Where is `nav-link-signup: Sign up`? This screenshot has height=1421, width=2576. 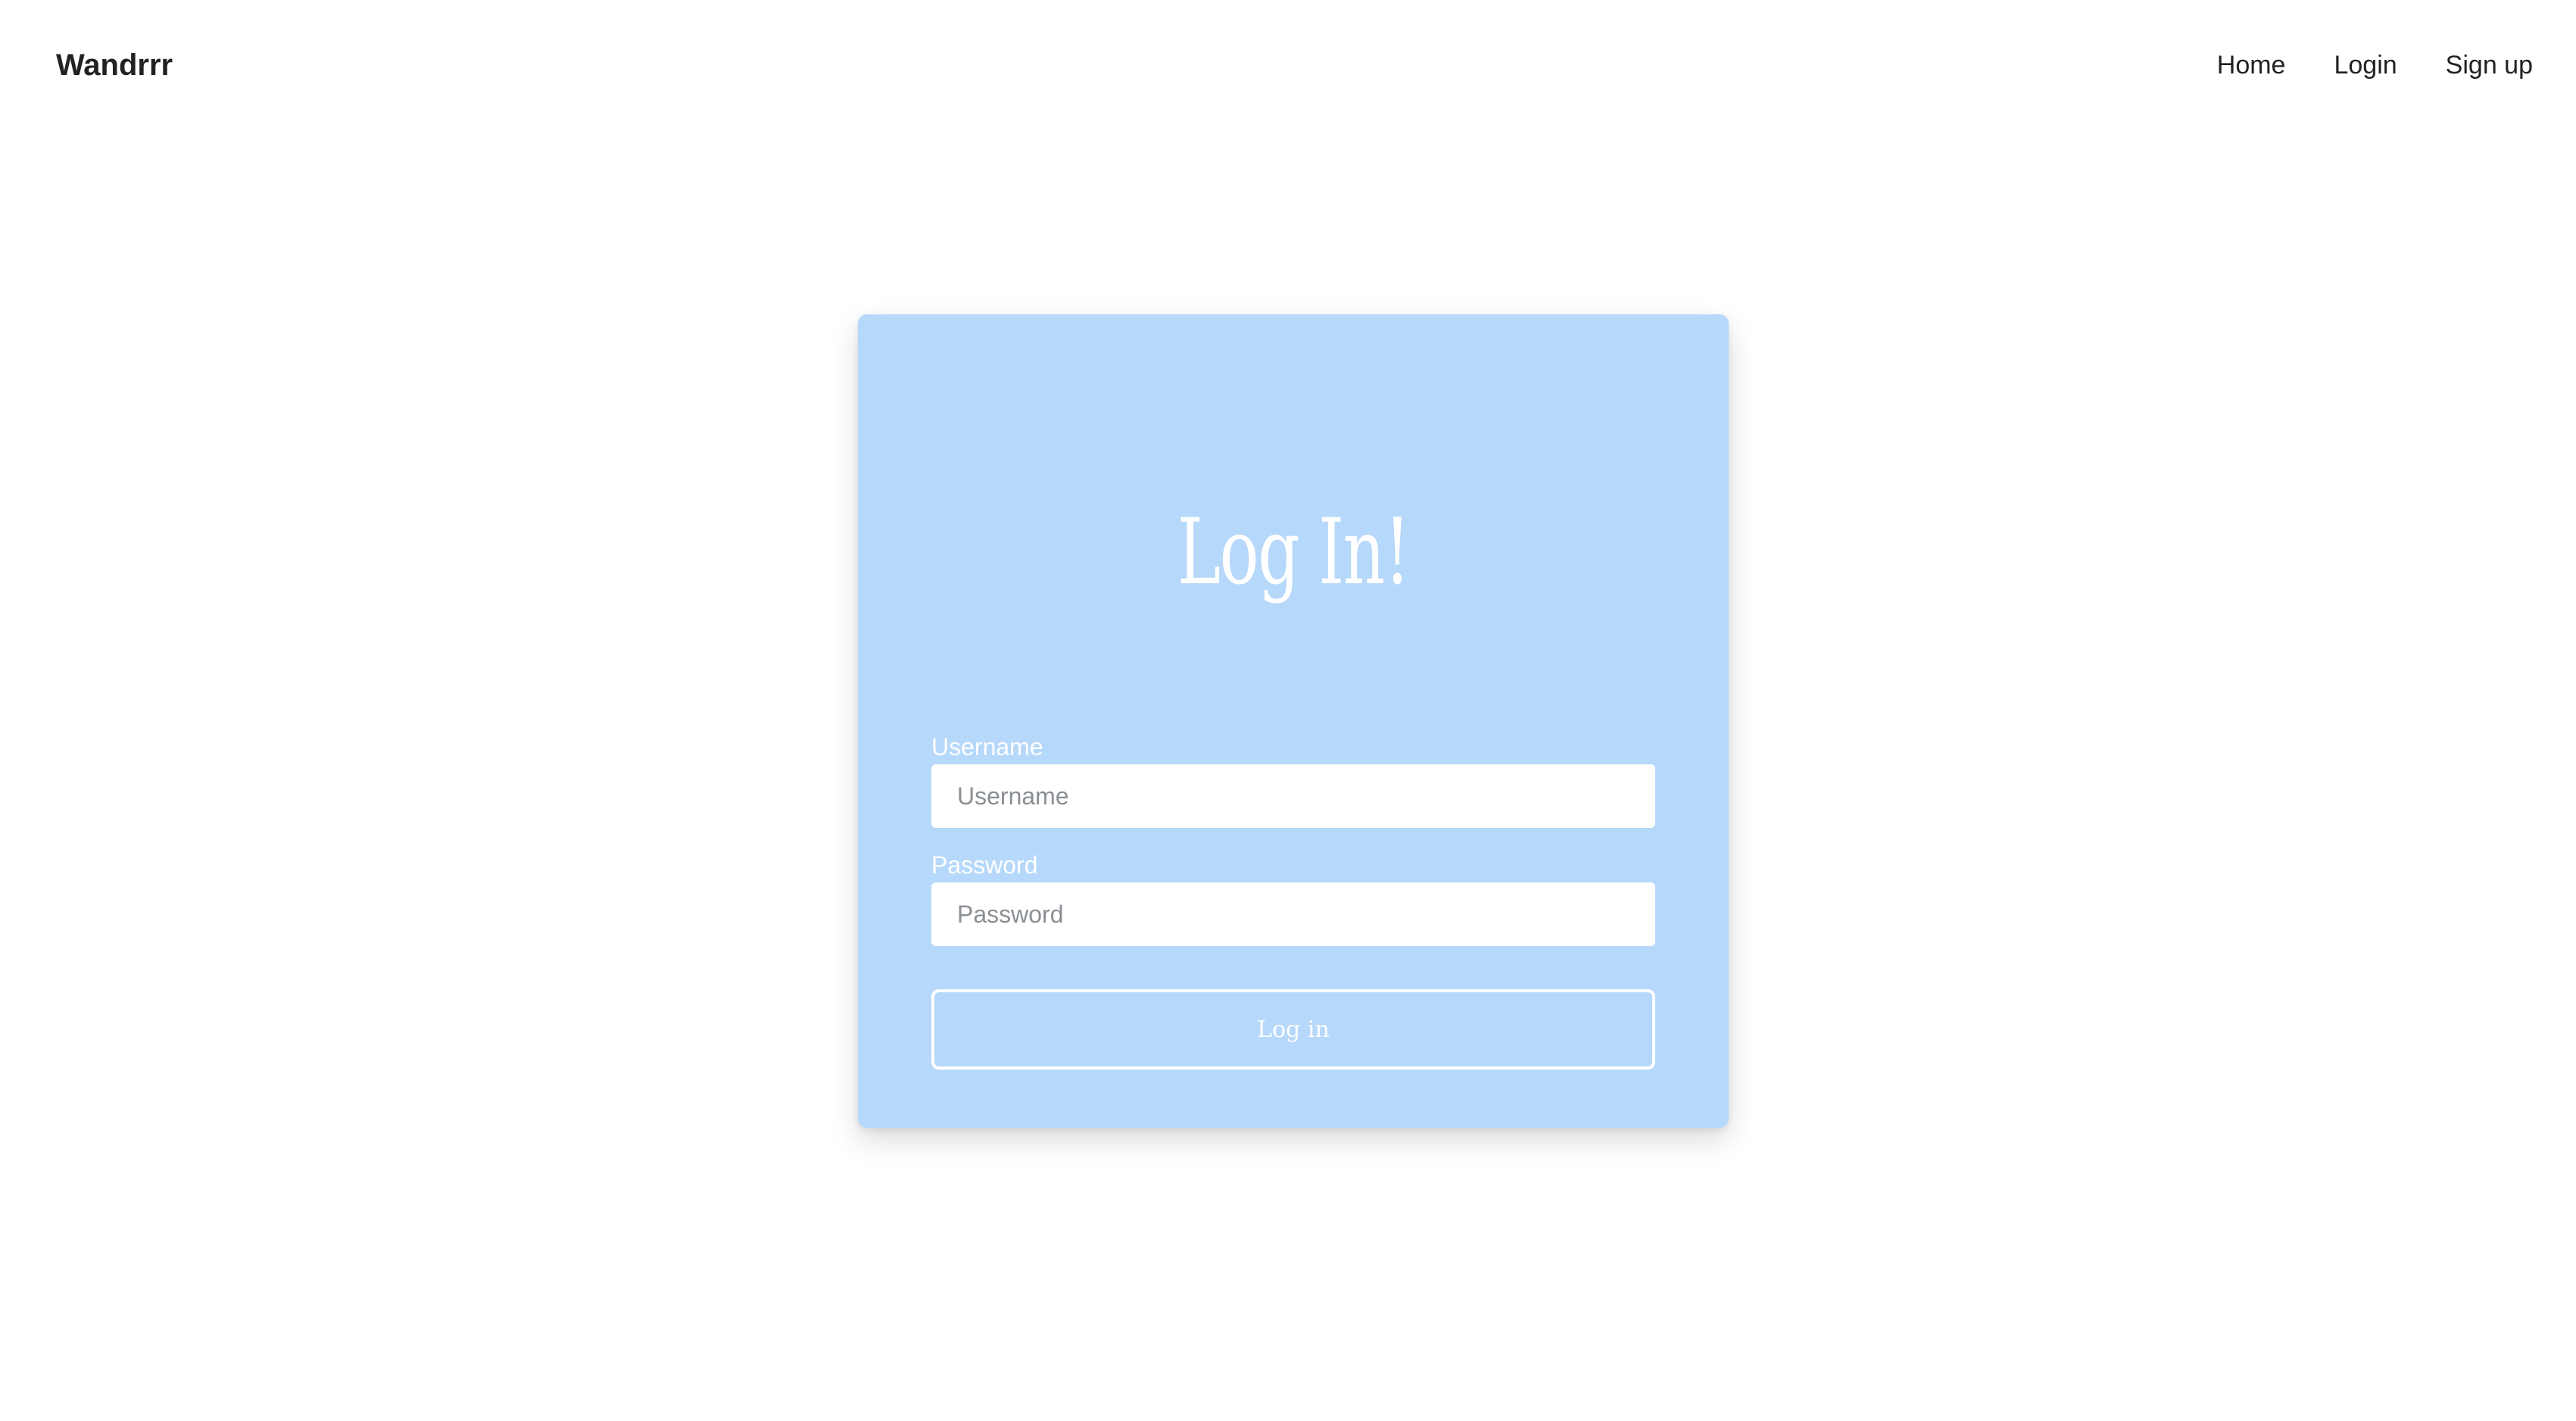
nav-link-signup: Sign up is located at coordinates (2489, 65).